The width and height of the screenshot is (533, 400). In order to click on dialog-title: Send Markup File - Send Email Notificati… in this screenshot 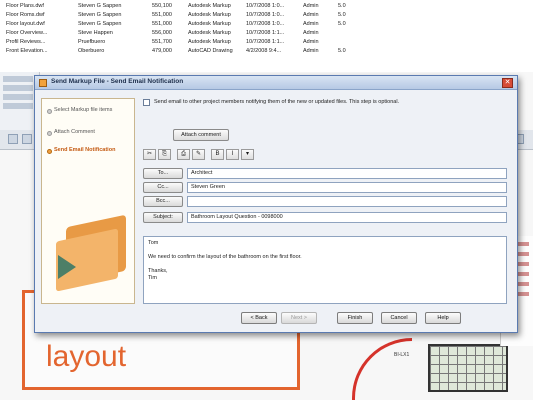, I will do `click(117, 81)`.